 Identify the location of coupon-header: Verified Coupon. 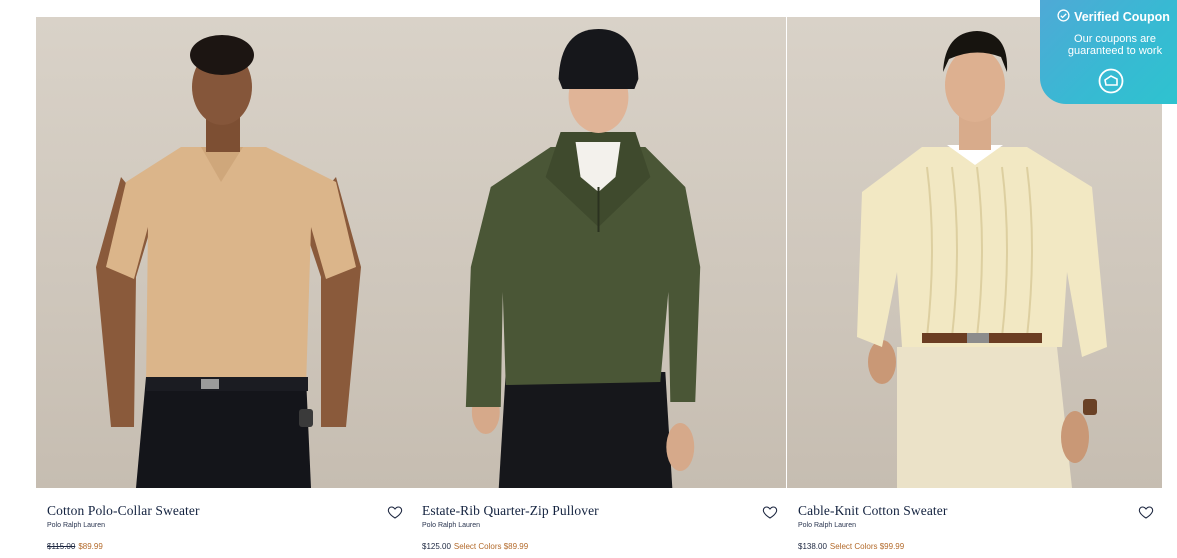
(1113, 17).